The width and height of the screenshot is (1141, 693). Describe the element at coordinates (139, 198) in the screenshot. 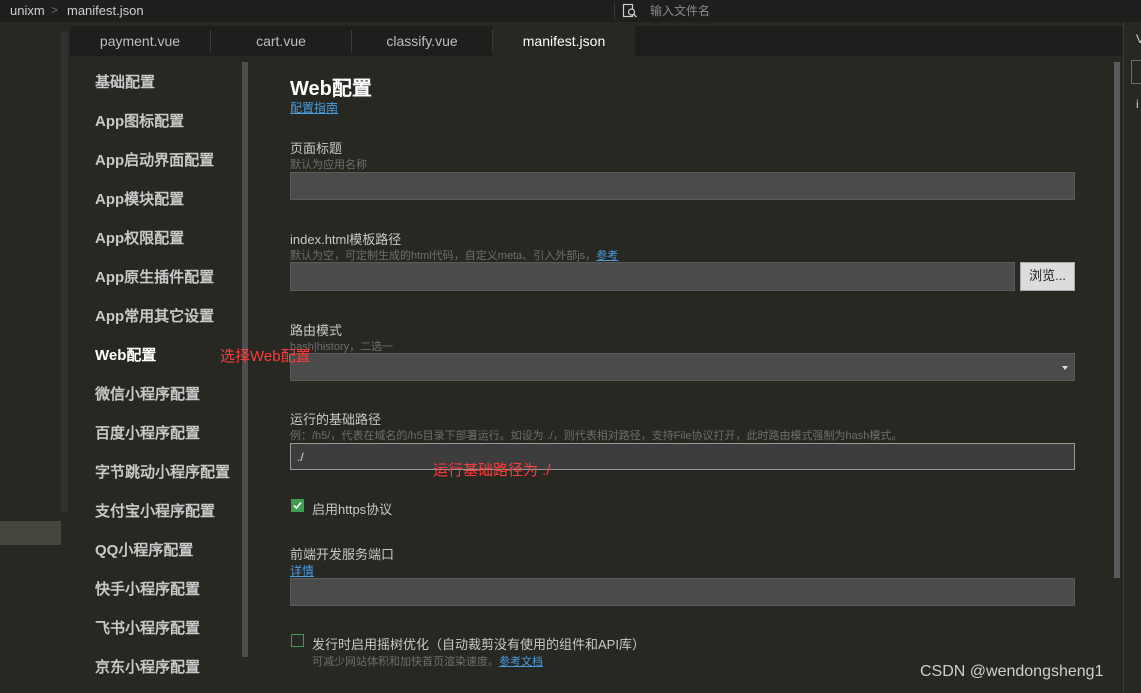

I see `nav-item-app-modules: App模块配置` at that location.